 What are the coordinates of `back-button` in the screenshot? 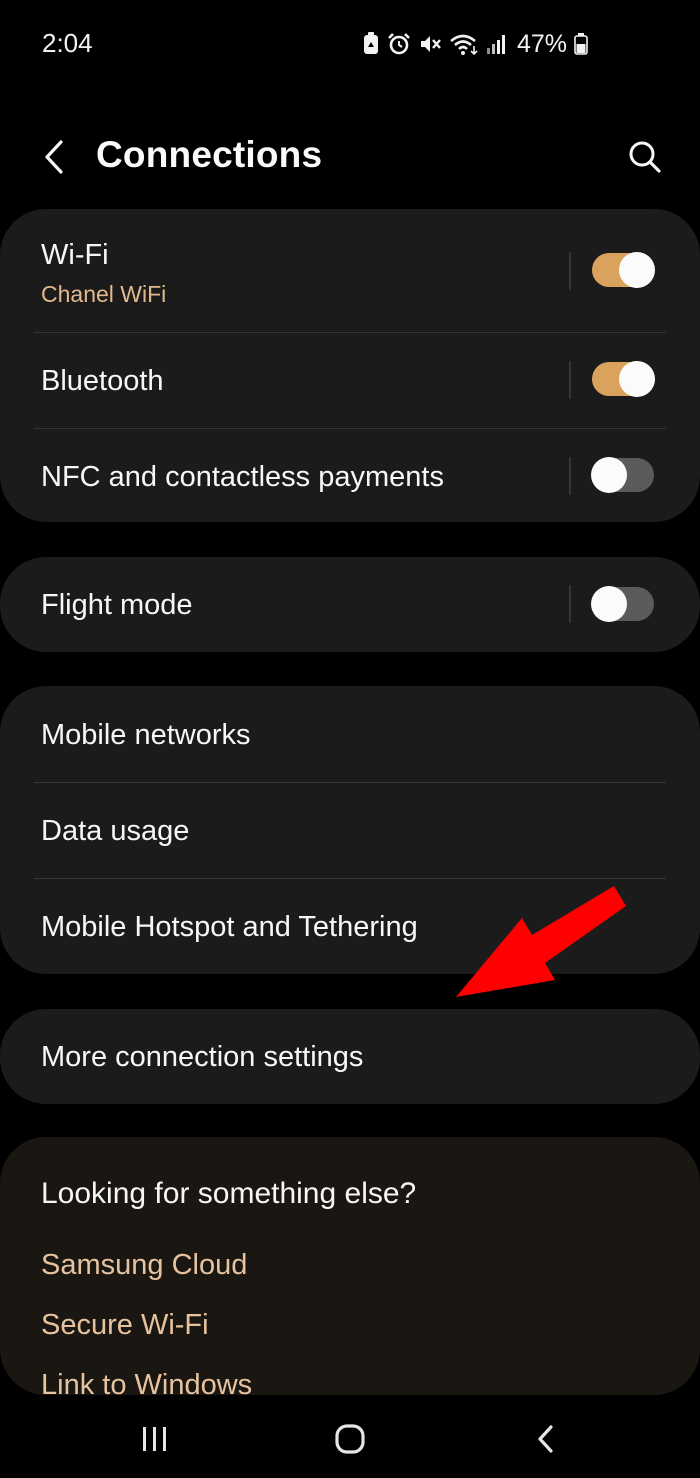 It's located at (54, 157).